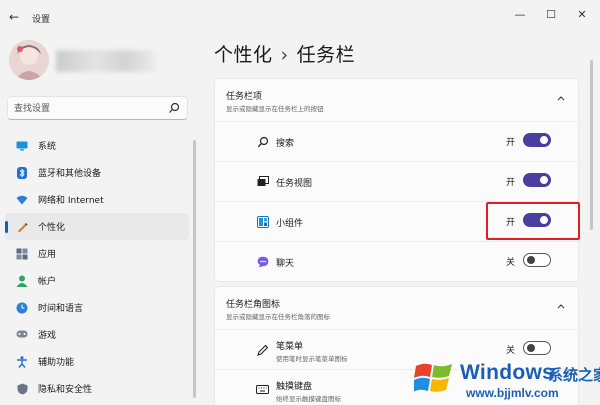 The width and height of the screenshot is (600, 405). Describe the element at coordinates (97, 388) in the screenshot. I see `sidebar-item-privacy: 隐私和安全性` at that location.